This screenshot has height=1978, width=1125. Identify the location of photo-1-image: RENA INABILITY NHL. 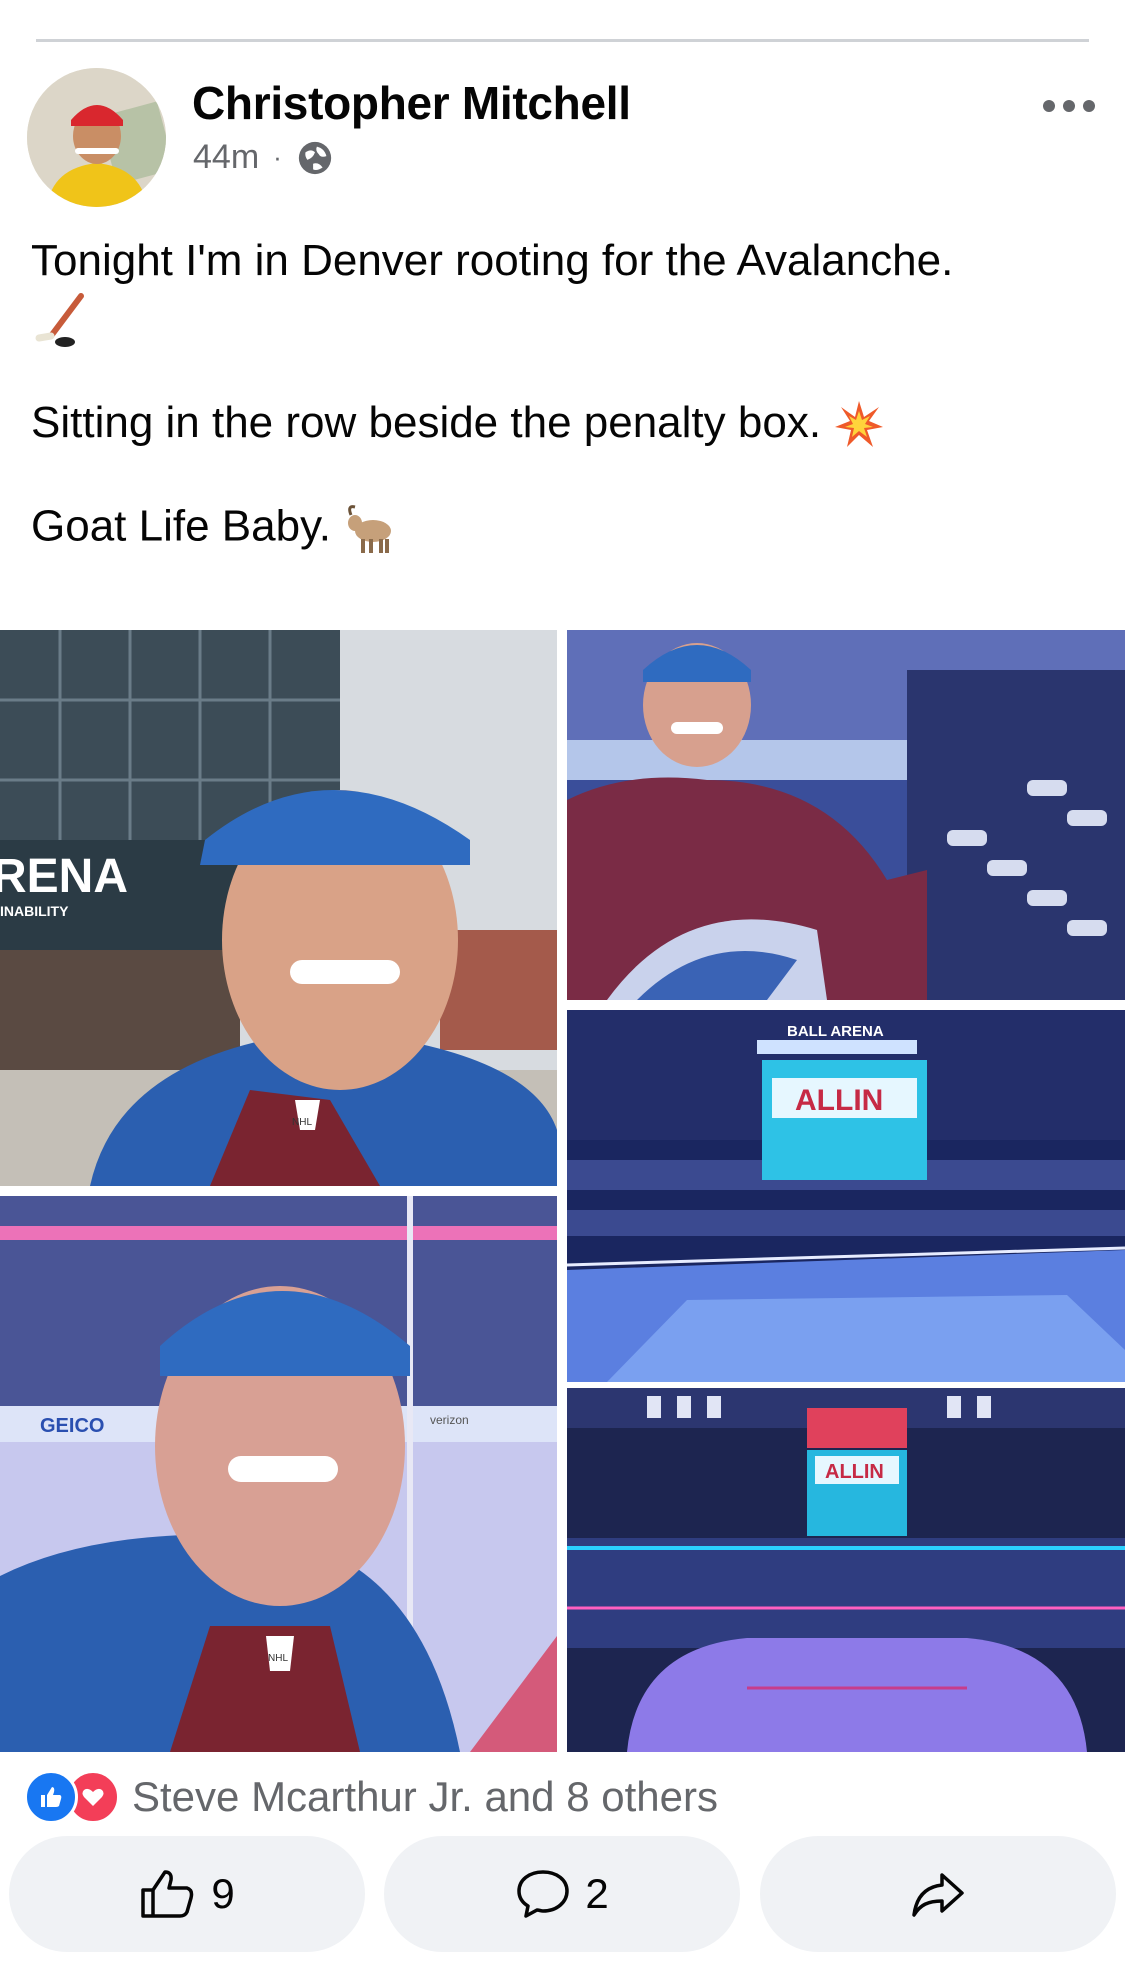
(278, 908).